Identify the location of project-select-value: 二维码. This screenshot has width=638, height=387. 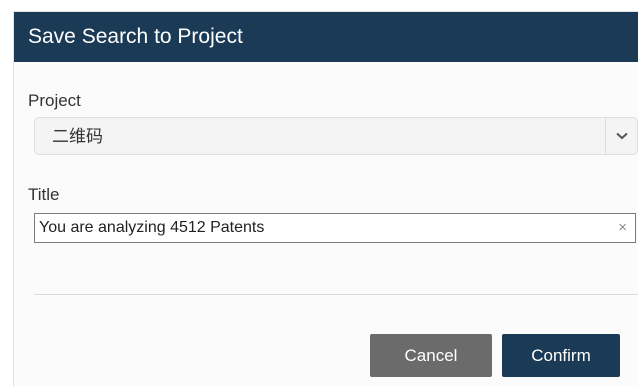
(77, 136).